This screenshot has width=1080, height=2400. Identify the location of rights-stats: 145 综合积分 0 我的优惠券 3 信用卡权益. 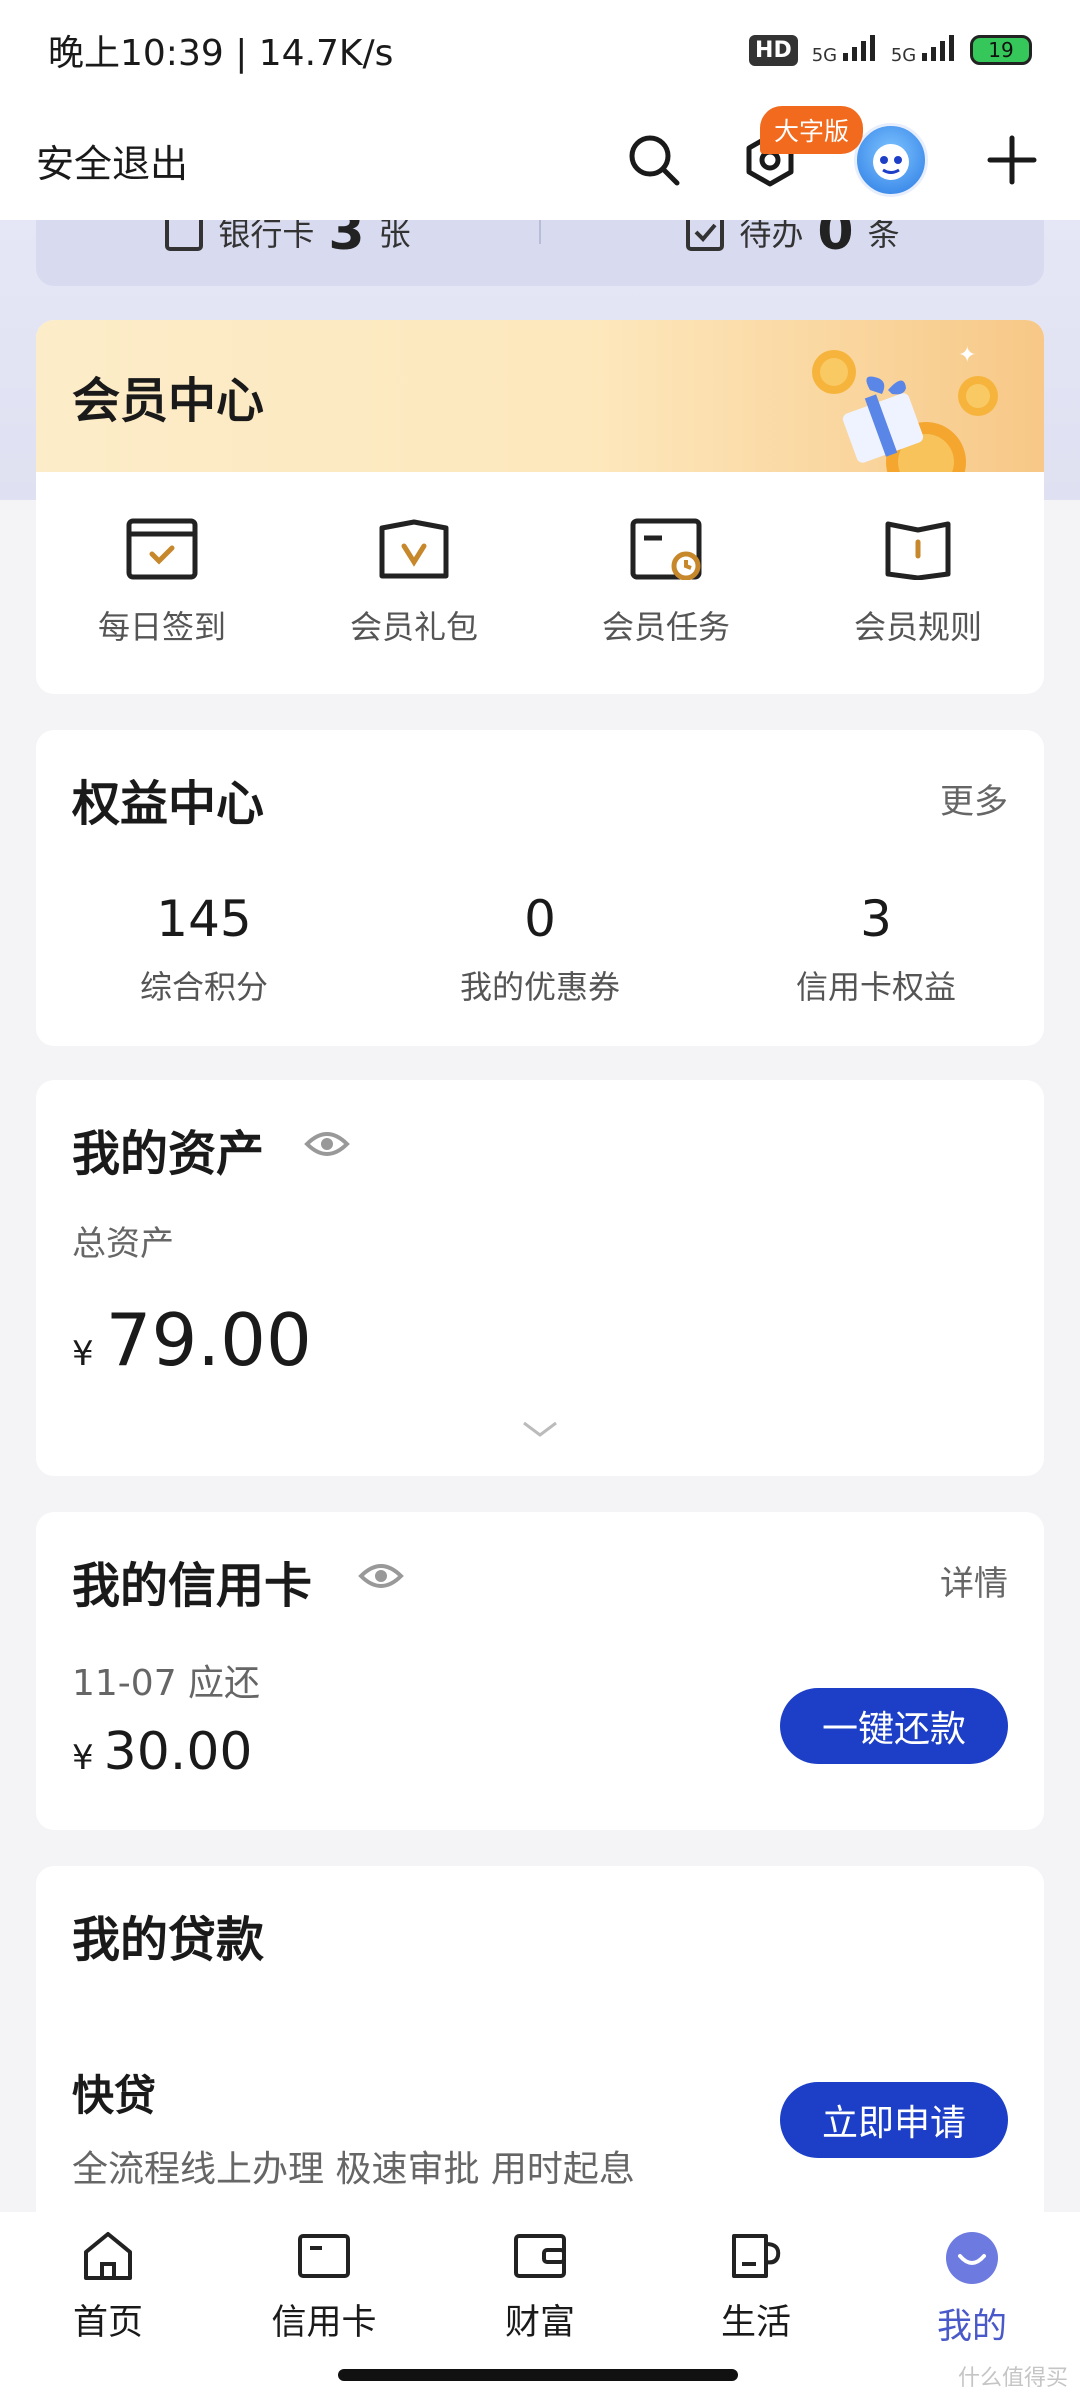
(540, 949).